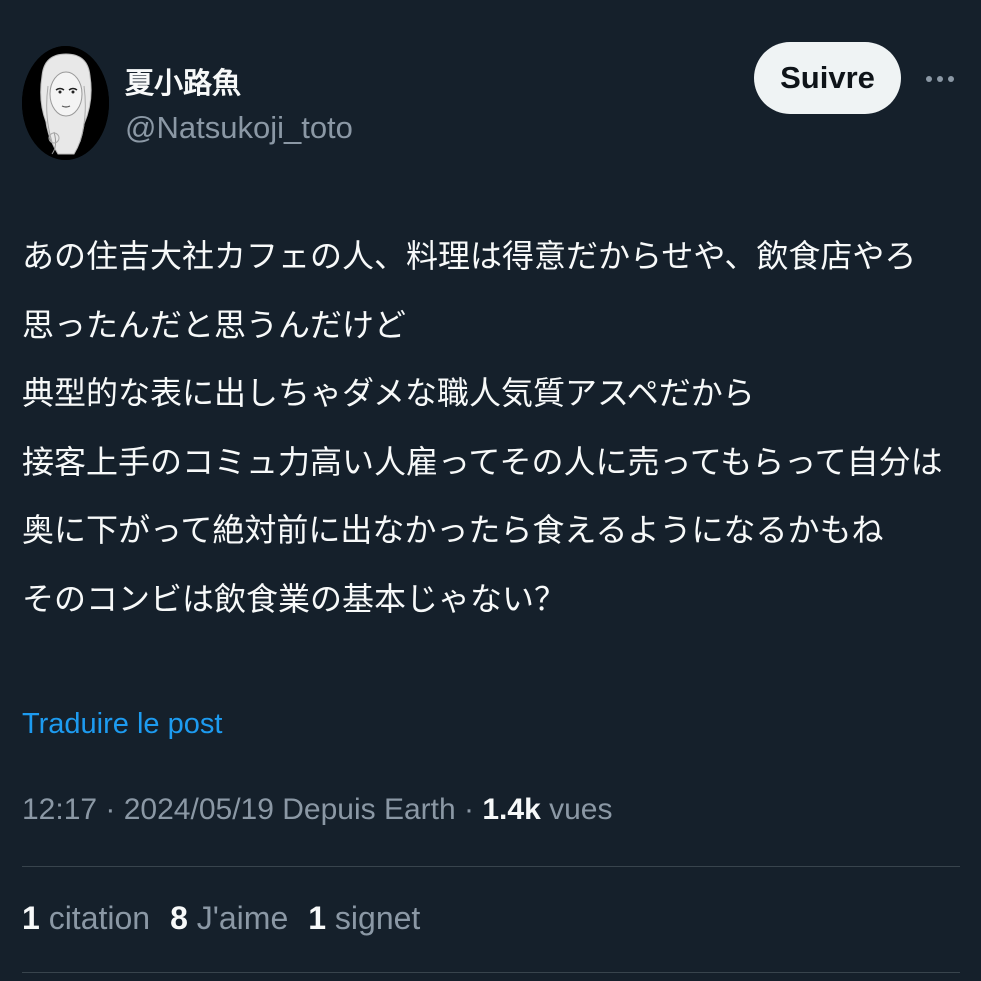 The height and width of the screenshot is (981, 981). I want to click on post-time: 12:17, so click(59, 809).